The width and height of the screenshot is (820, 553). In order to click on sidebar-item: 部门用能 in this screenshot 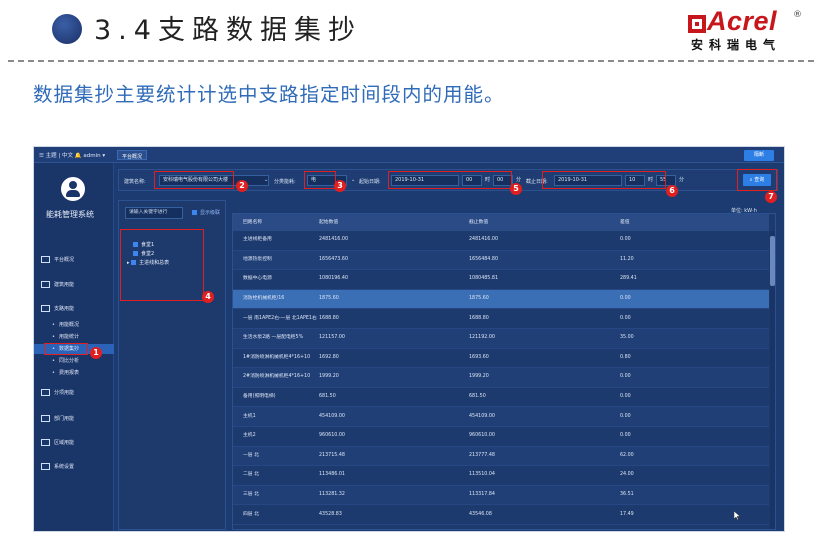, I will do `click(74, 419)`.